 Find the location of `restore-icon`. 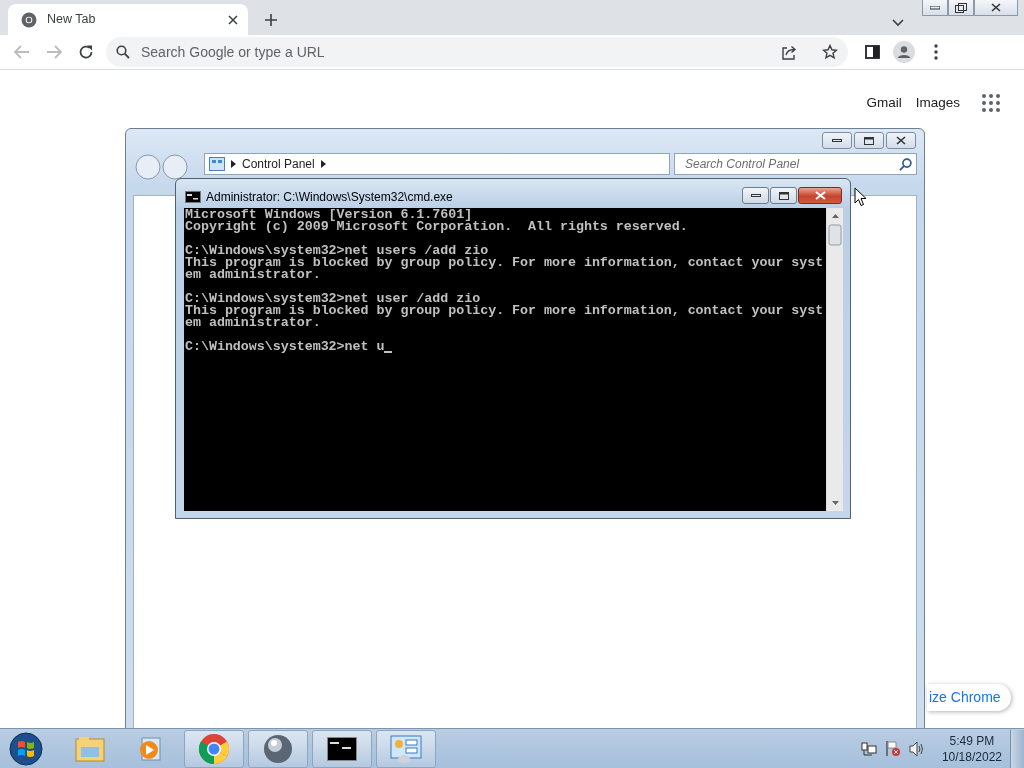

restore-icon is located at coordinates (961, 7).